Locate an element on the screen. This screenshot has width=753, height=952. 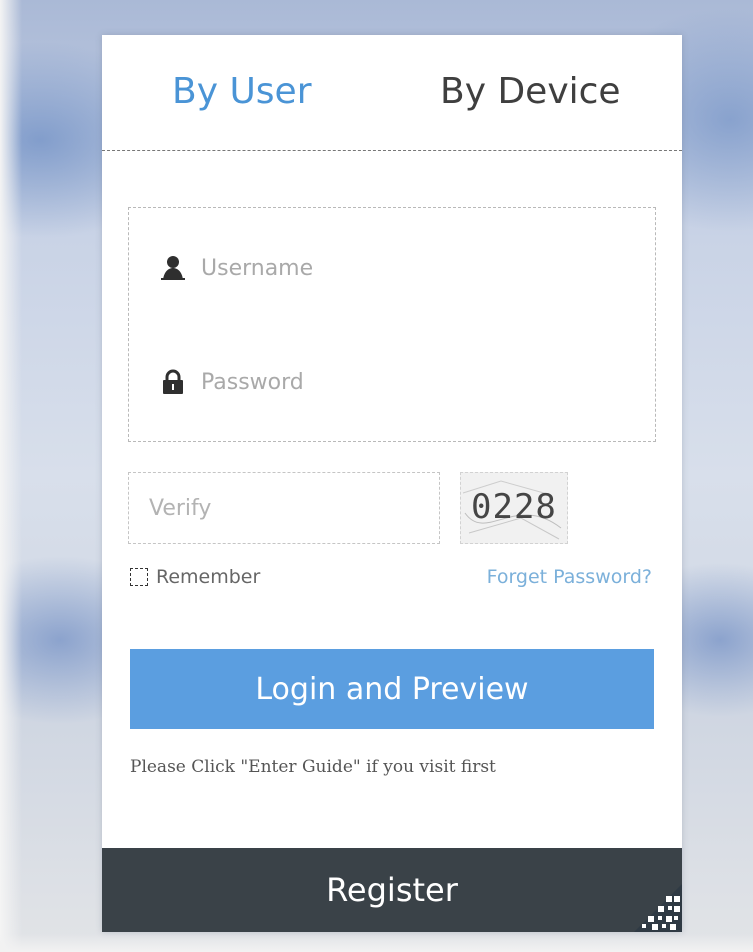
register-button: Register is located at coordinates (392, 890).